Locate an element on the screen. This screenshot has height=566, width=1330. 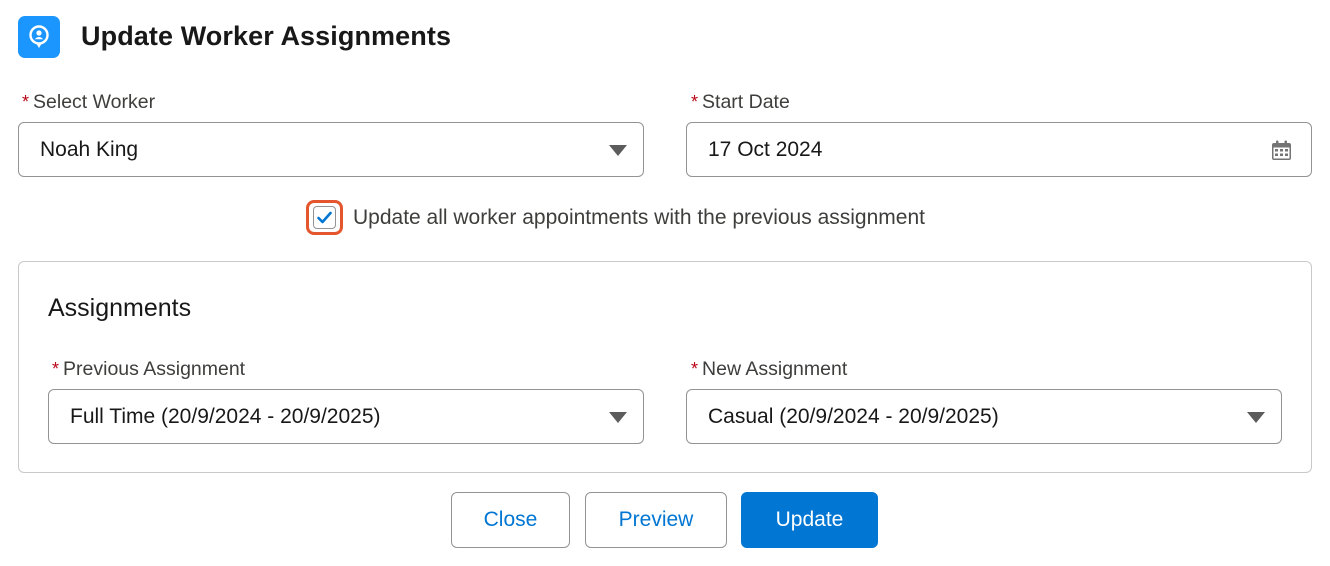
update-button: Update is located at coordinates (809, 520).